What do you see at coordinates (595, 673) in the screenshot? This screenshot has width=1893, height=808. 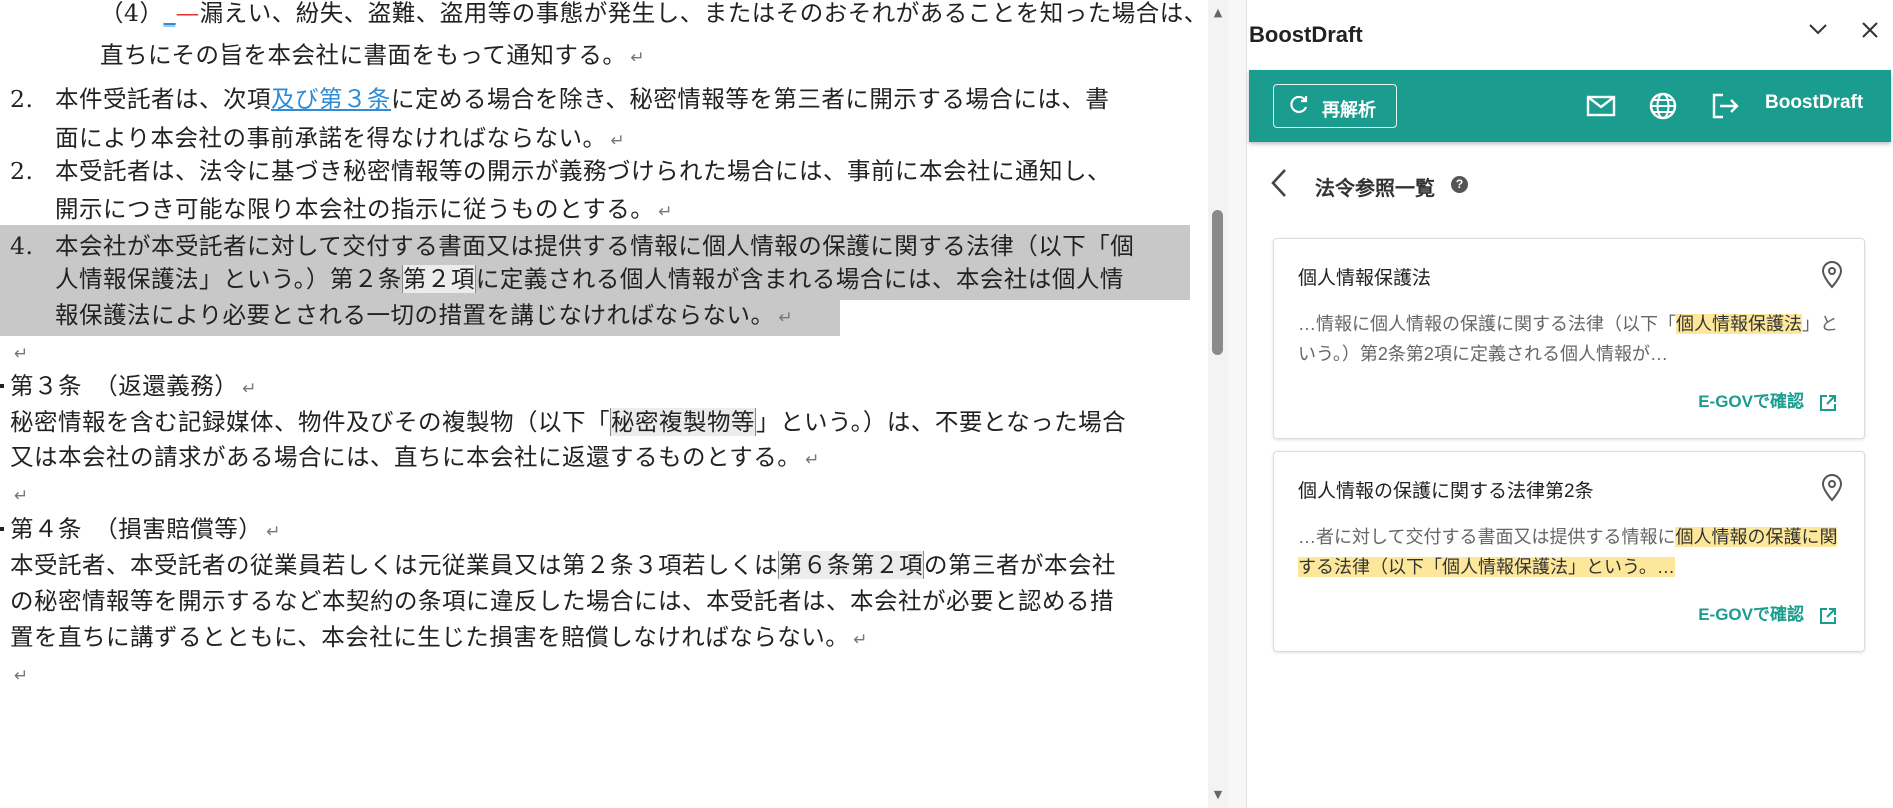 I see `document-line: ↵` at bounding box center [595, 673].